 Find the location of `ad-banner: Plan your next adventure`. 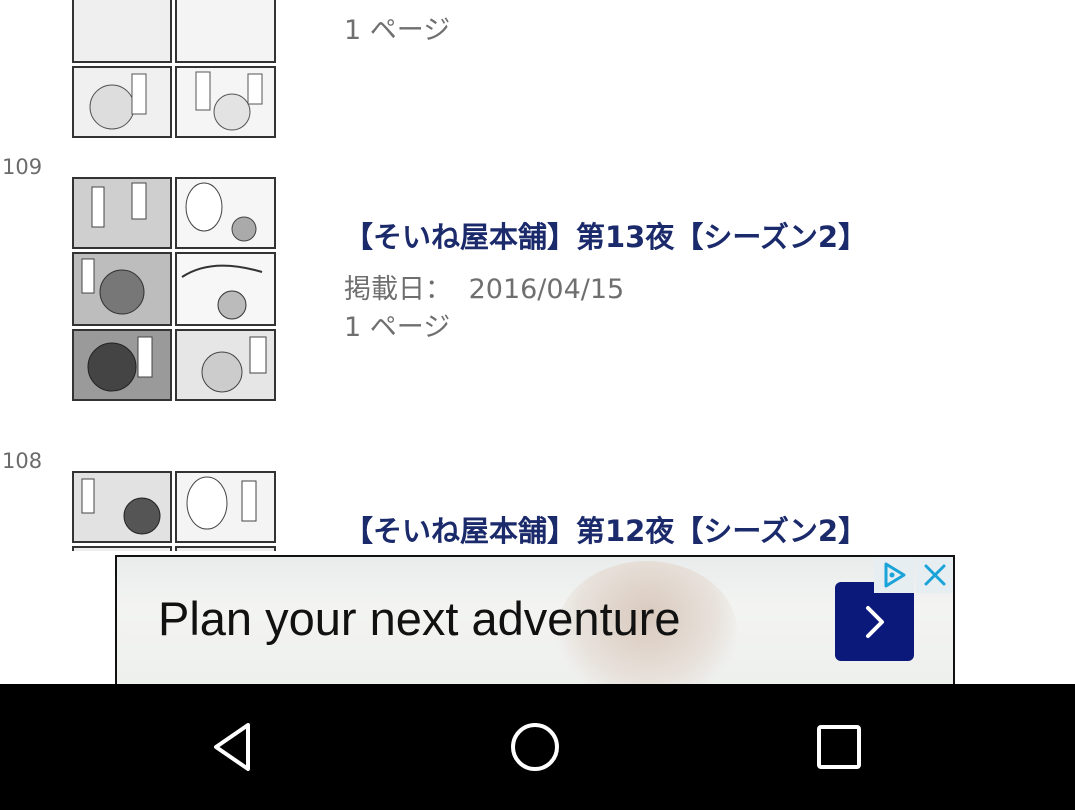

ad-banner: Plan your next adventure is located at coordinates (535, 619).